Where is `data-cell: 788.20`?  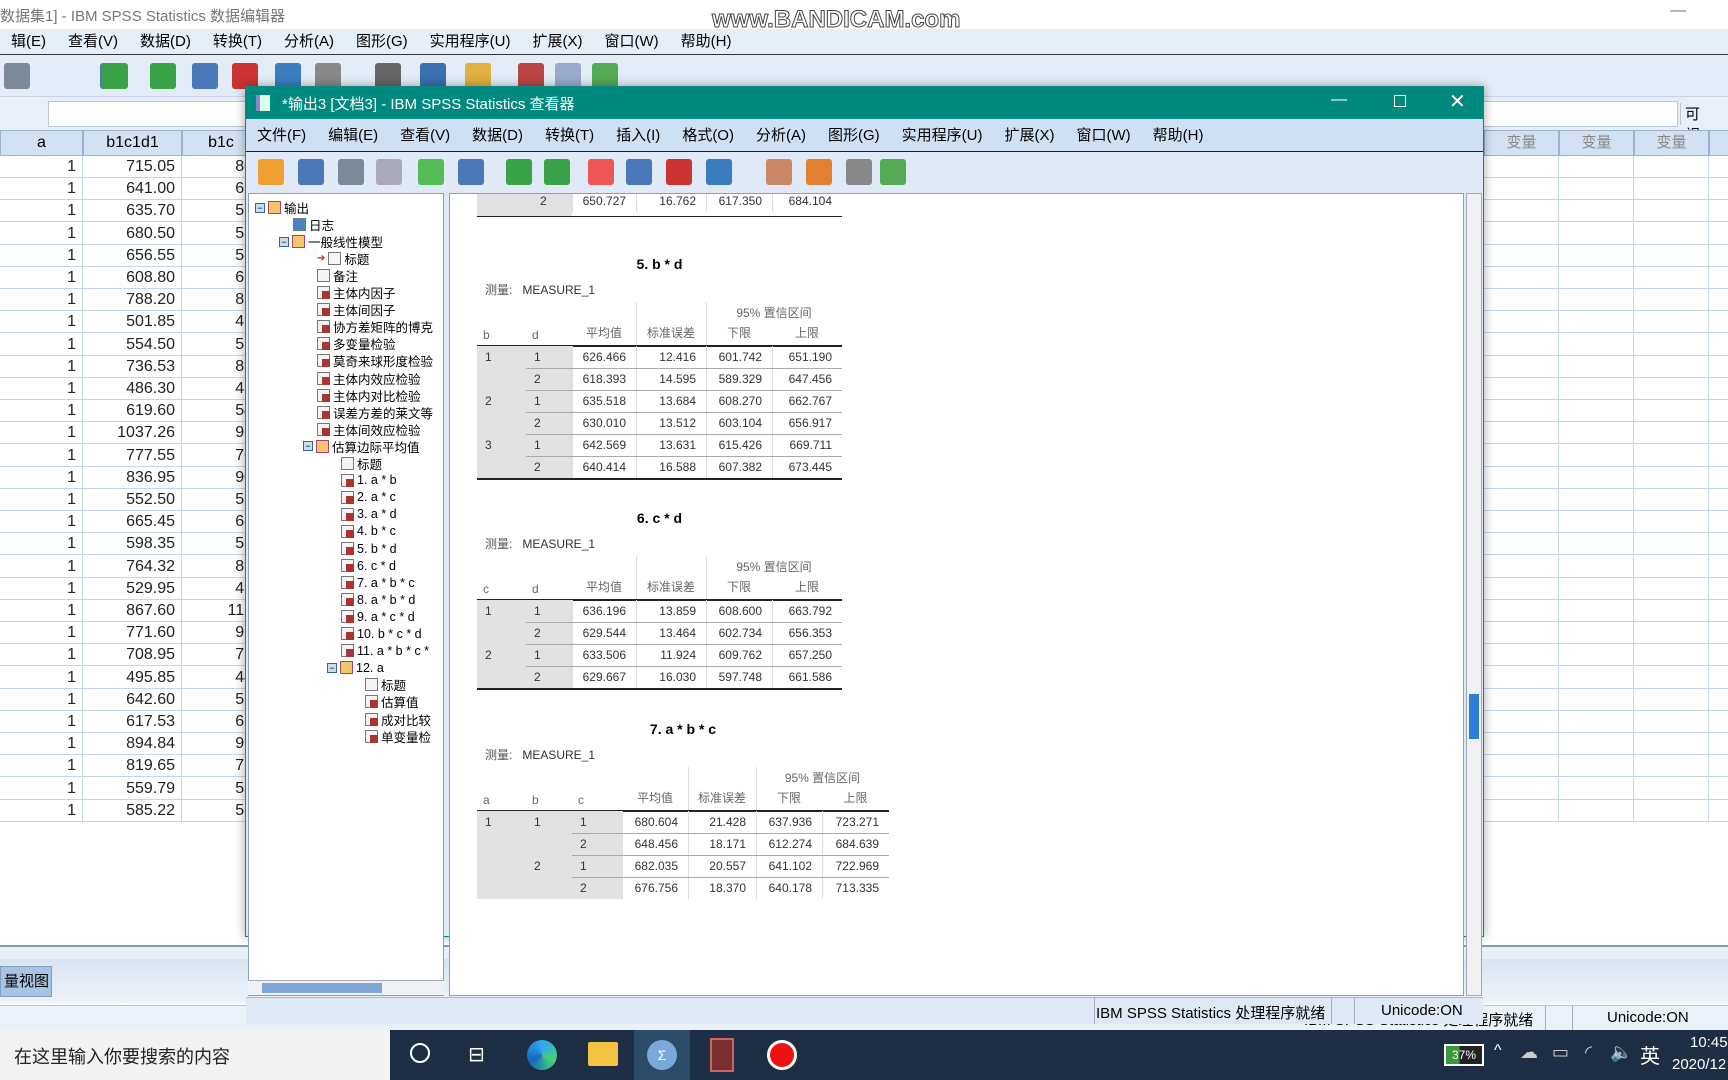
data-cell: 788.20 is located at coordinates (132, 300).